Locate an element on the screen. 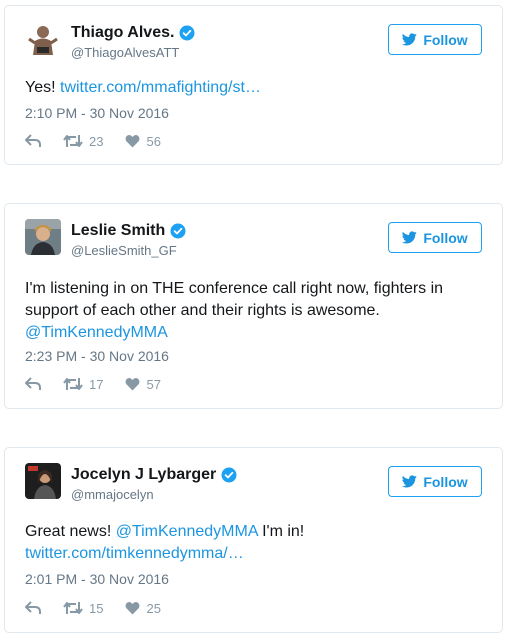 The height and width of the screenshot is (637, 506). retweet-button: 23 is located at coordinates (83, 141).